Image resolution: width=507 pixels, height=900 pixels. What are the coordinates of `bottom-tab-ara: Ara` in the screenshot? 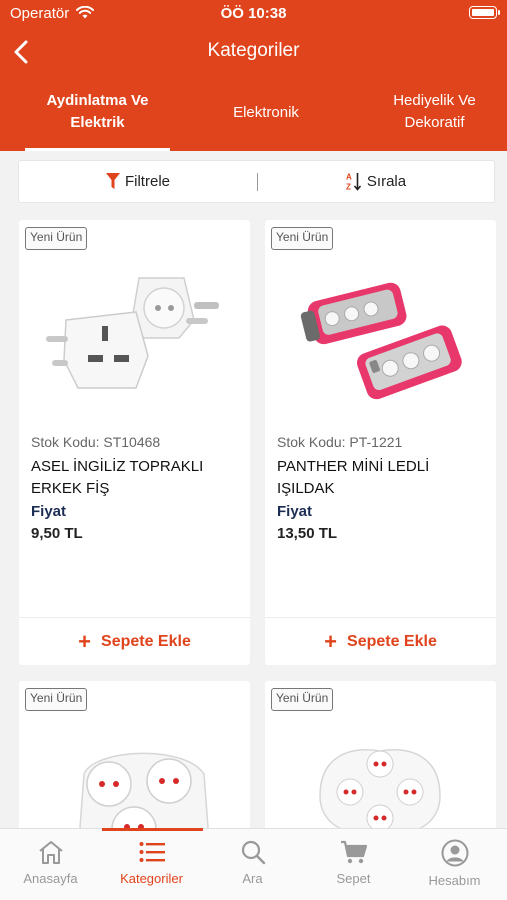 It's located at (252, 864).